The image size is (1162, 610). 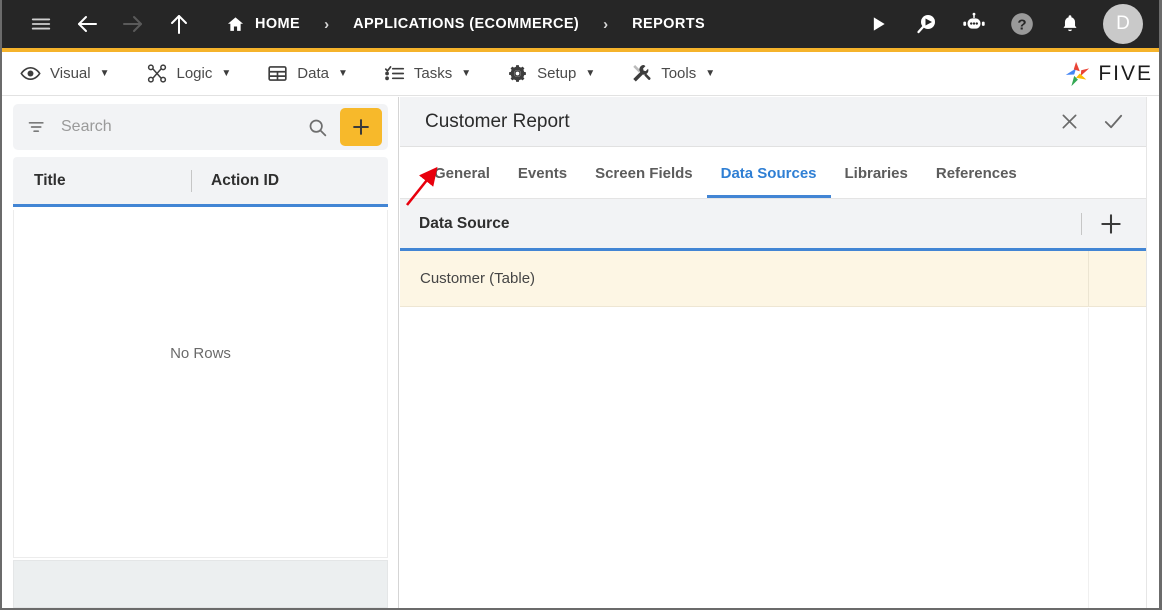 I want to click on home-icon, so click(x=235, y=24).